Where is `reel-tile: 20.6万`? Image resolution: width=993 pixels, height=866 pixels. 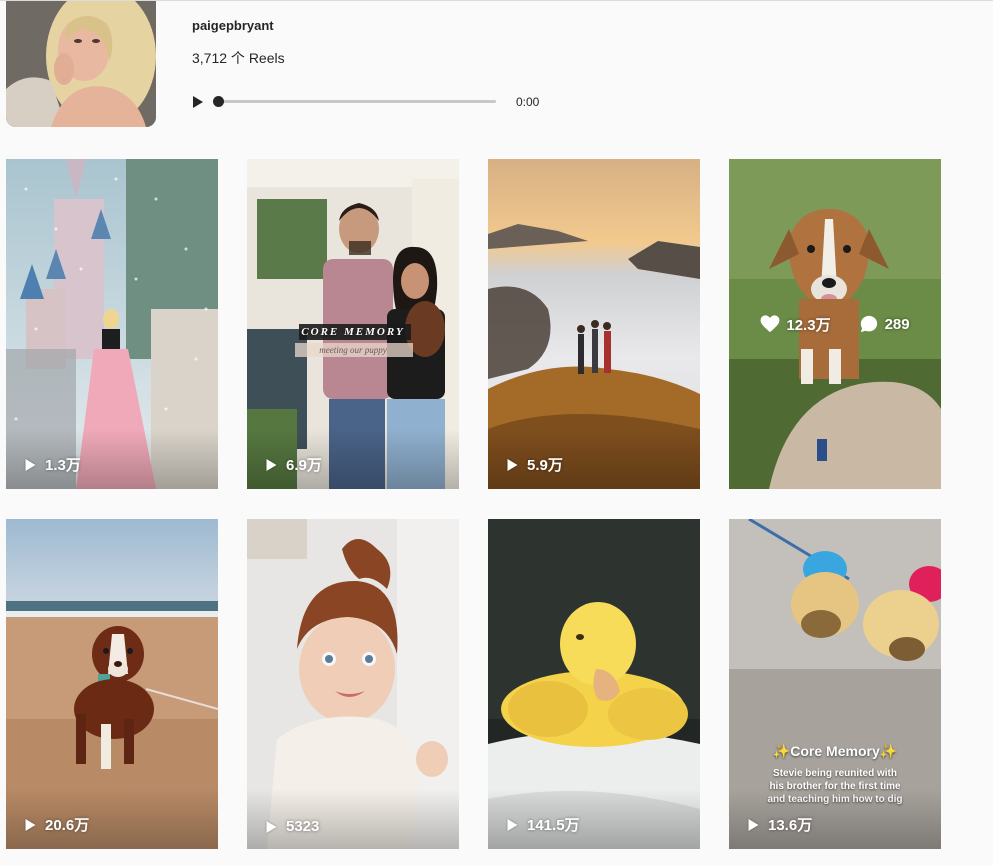
reel-tile: 20.6万 is located at coordinates (112, 684).